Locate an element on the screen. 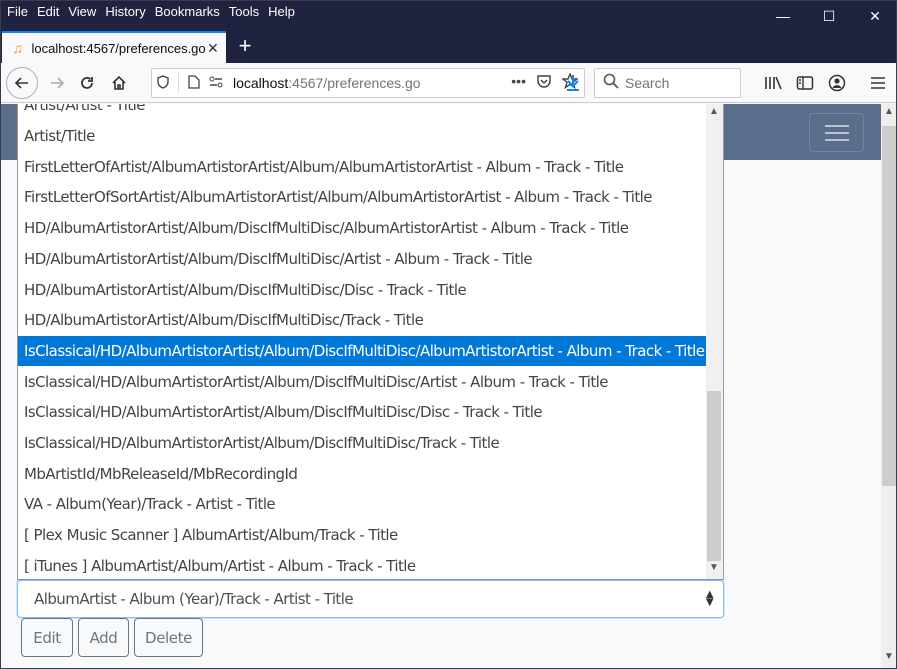 The width and height of the screenshot is (897, 669). home-icon is located at coordinates (119, 82).